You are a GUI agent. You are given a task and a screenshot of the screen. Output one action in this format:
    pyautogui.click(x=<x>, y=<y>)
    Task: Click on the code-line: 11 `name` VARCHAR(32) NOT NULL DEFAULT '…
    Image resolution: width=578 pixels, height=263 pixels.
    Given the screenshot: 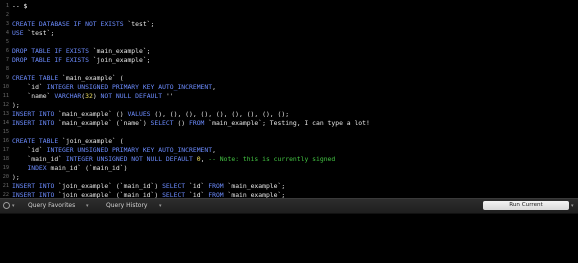 What is the action you would take?
    pyautogui.click(x=289, y=96)
    